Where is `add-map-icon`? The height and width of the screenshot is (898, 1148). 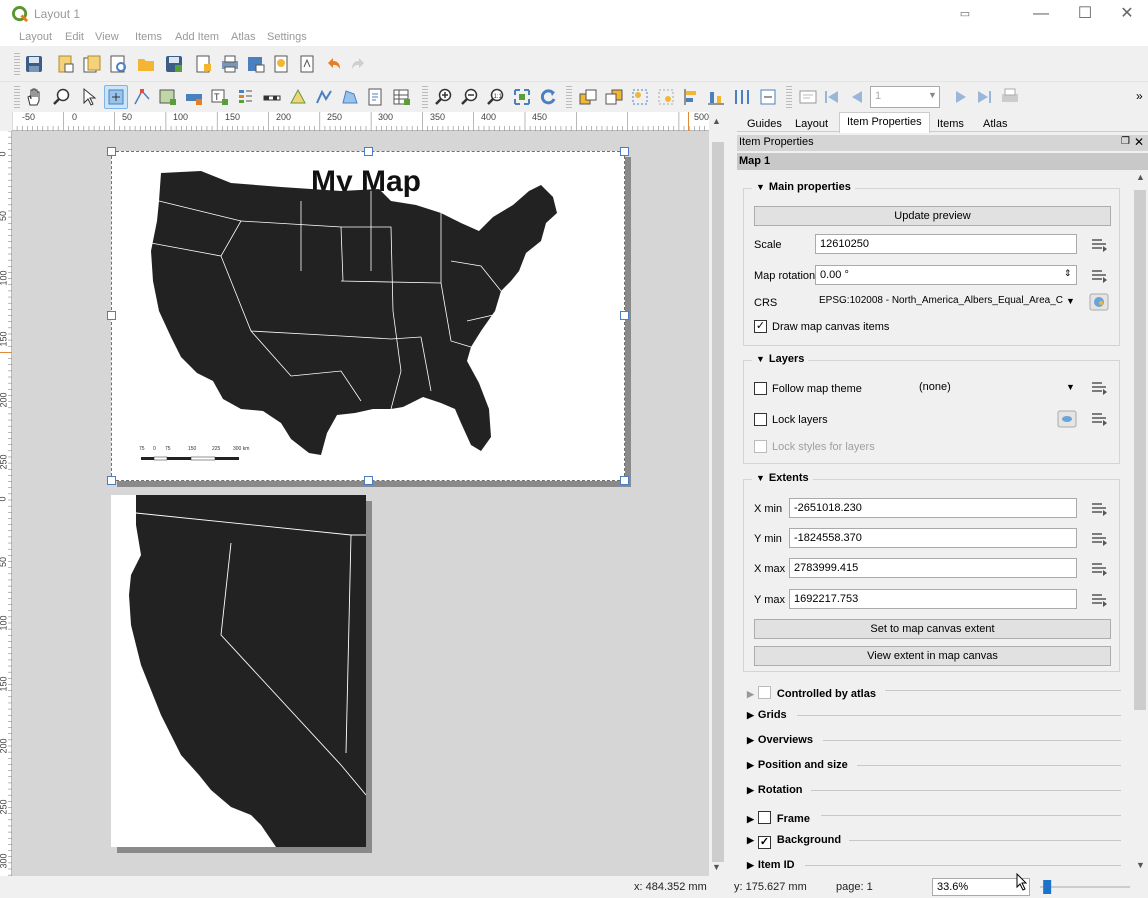
add-map-icon is located at coordinates (168, 97).